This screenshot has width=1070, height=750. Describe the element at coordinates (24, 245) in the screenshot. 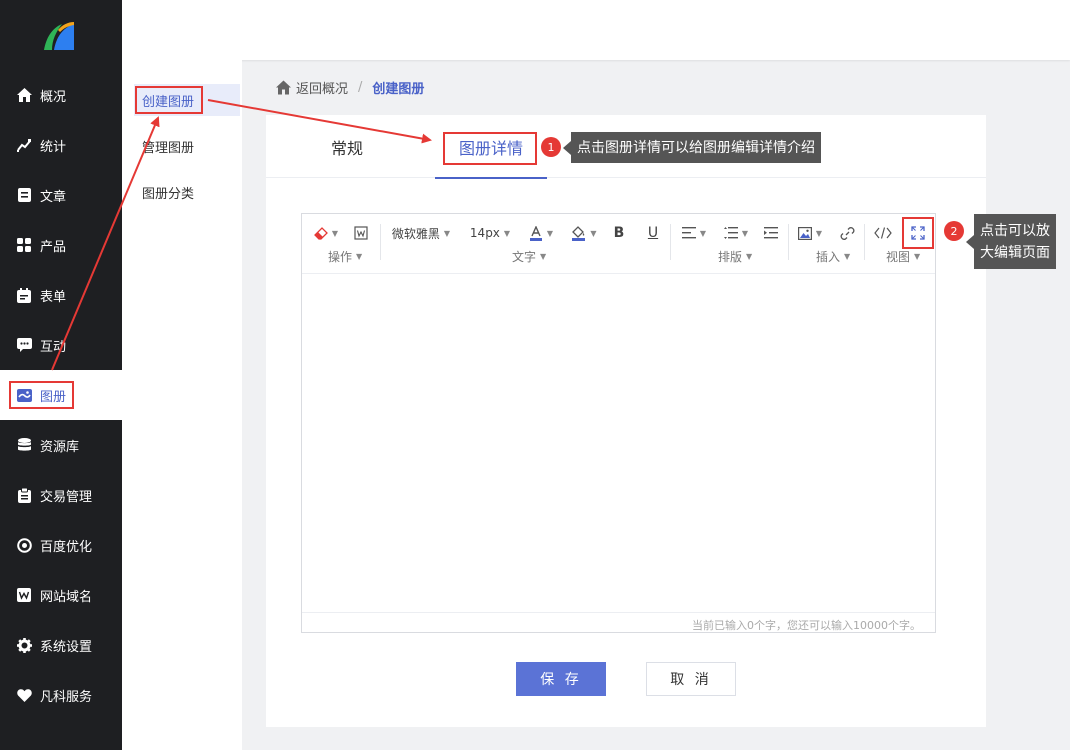

I see `grid-icon` at that location.